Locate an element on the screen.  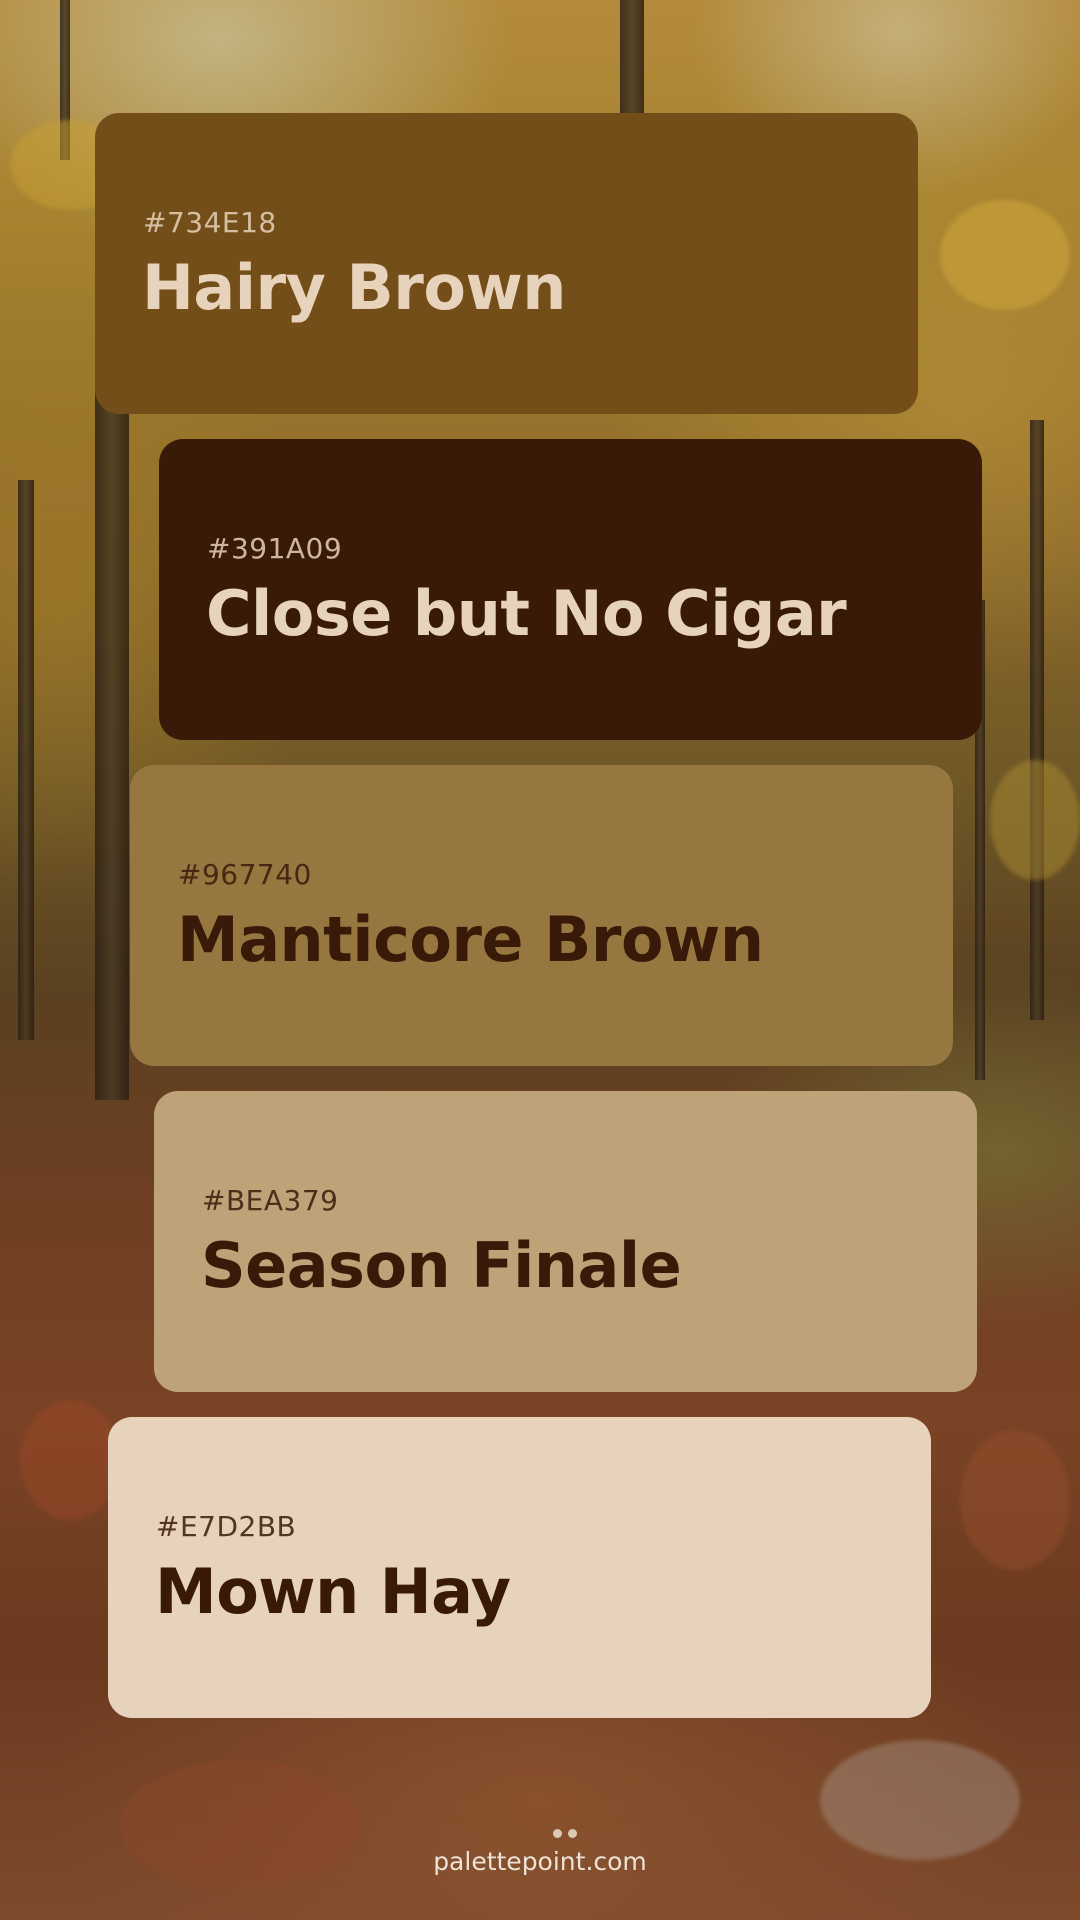
color-hex-code: #391A09 is located at coordinates (275, 548).